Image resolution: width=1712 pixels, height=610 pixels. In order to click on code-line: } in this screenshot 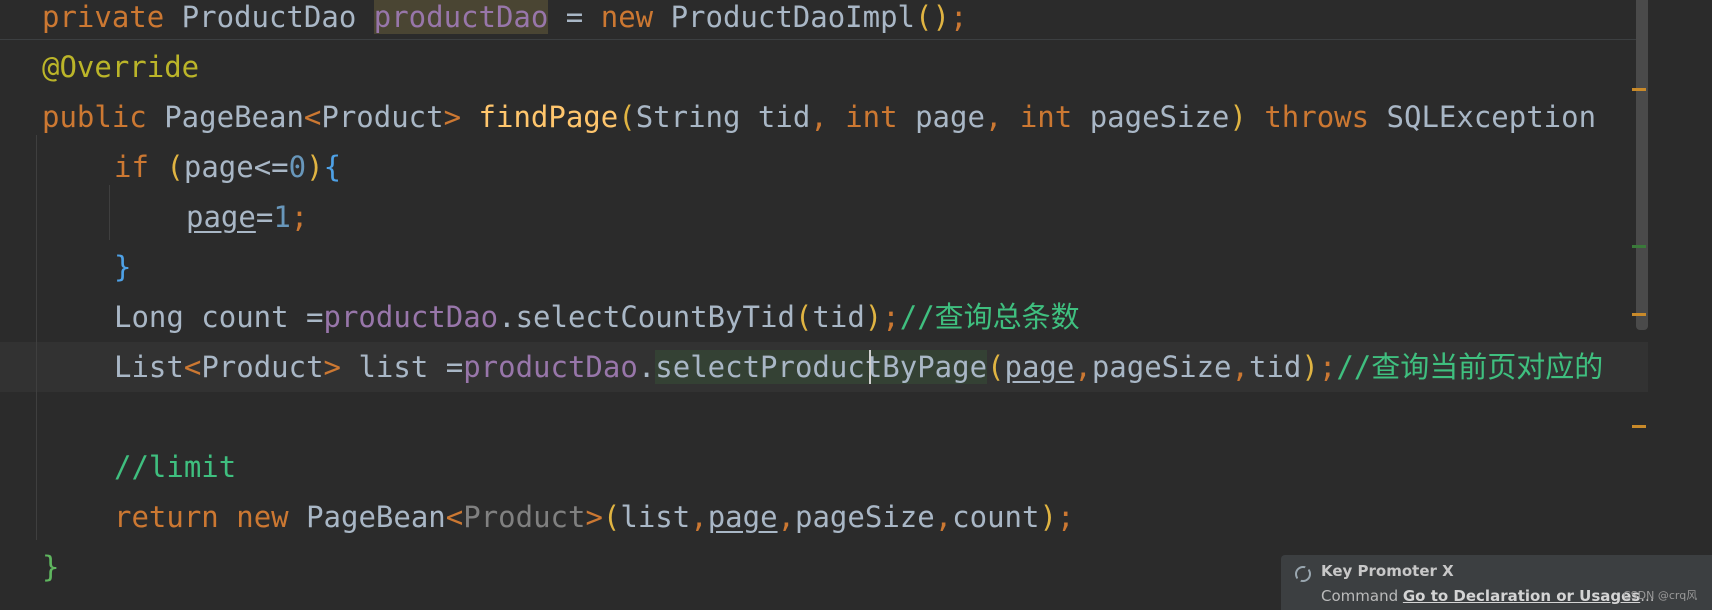, I will do `click(913, 267)`.